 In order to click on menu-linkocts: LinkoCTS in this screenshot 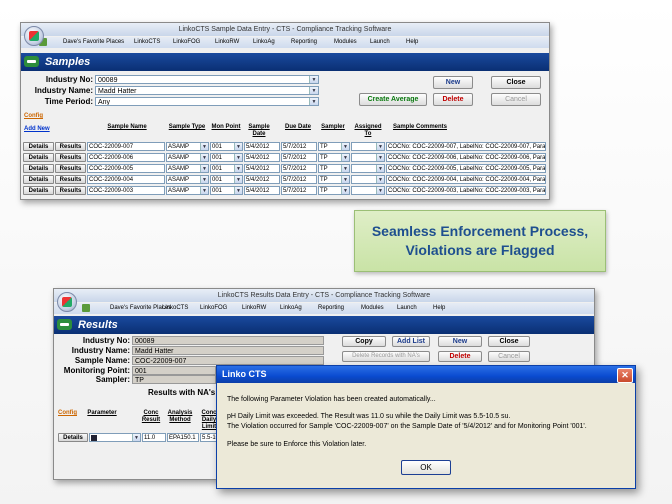, I will do `click(175, 308)`.